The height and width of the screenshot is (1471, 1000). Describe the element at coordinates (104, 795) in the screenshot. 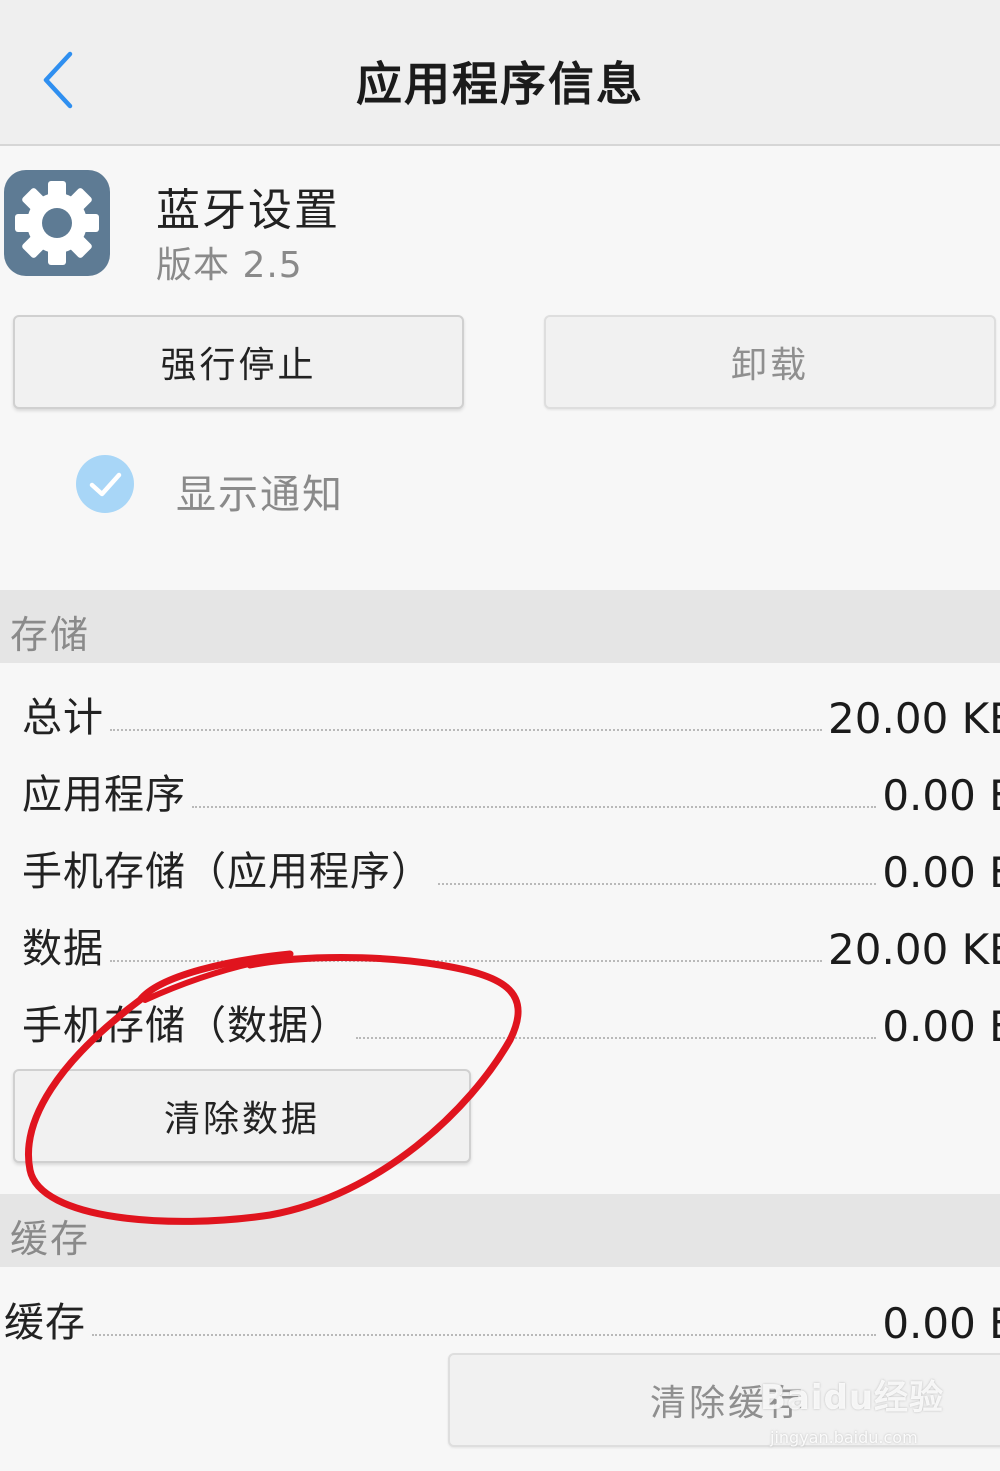

I see `row-label: 应用程序` at that location.